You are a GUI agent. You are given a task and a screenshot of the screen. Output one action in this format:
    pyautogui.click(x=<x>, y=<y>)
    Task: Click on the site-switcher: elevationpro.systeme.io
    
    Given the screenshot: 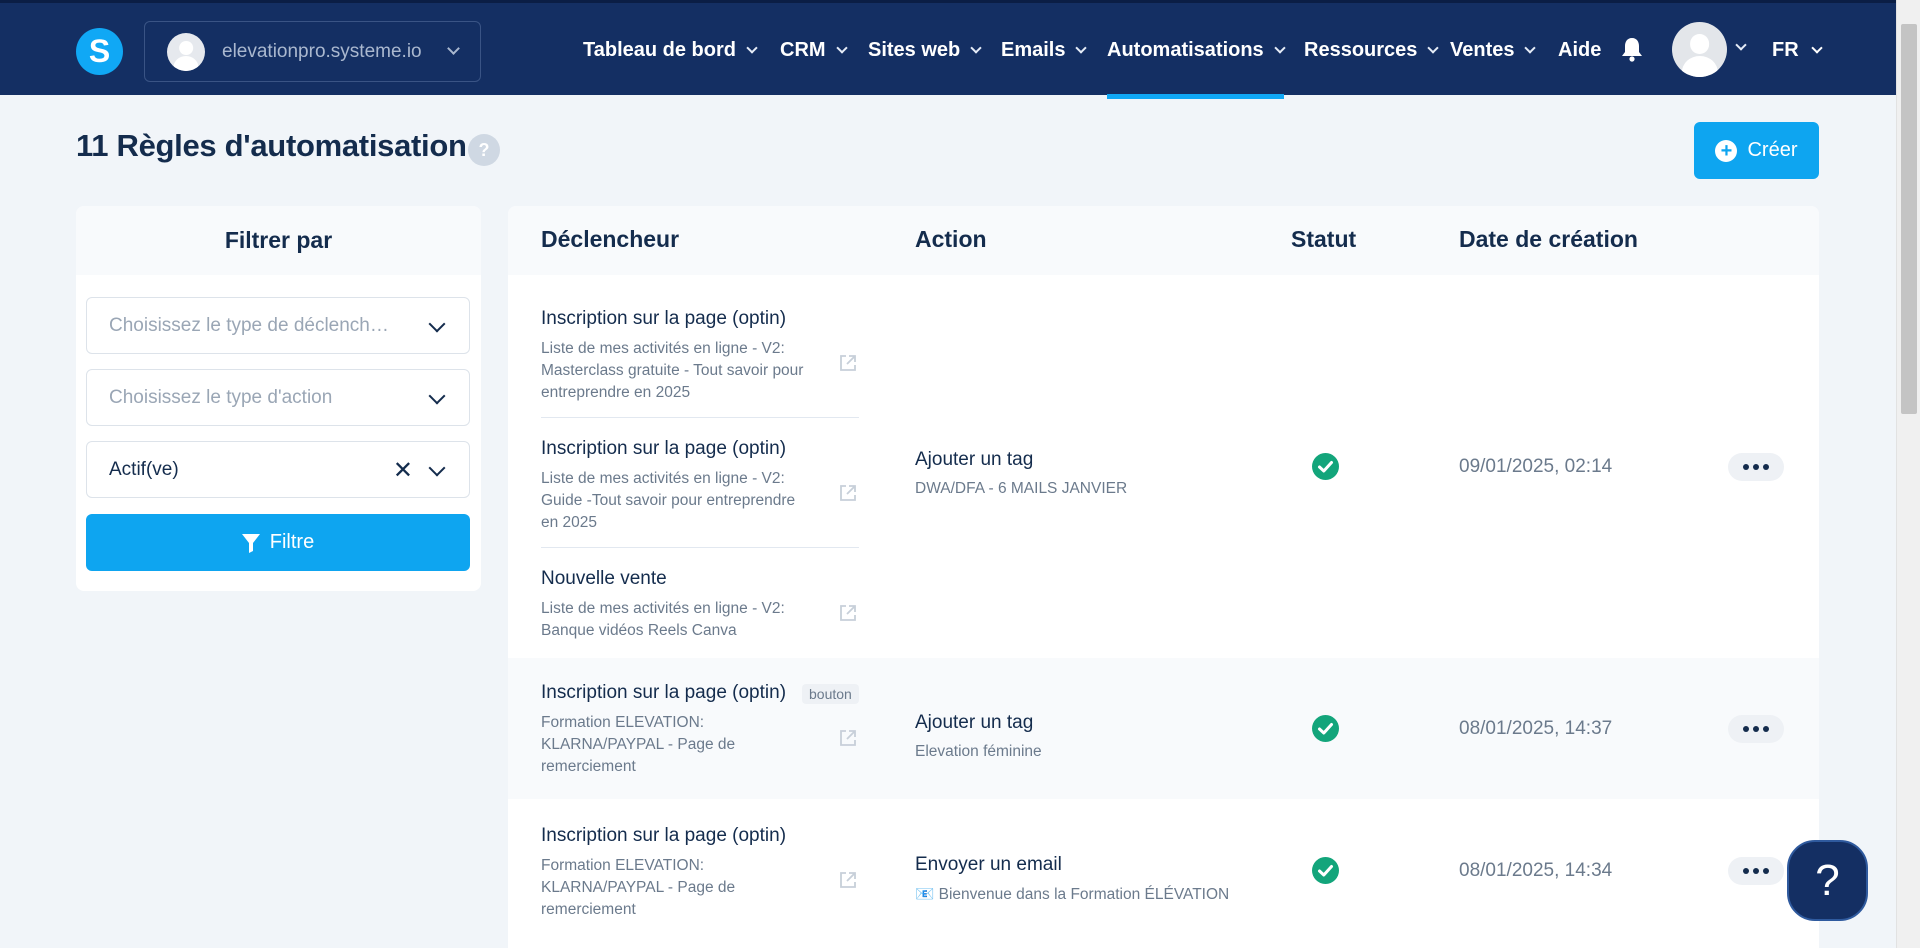 What is the action you would take?
    pyautogui.click(x=312, y=51)
    